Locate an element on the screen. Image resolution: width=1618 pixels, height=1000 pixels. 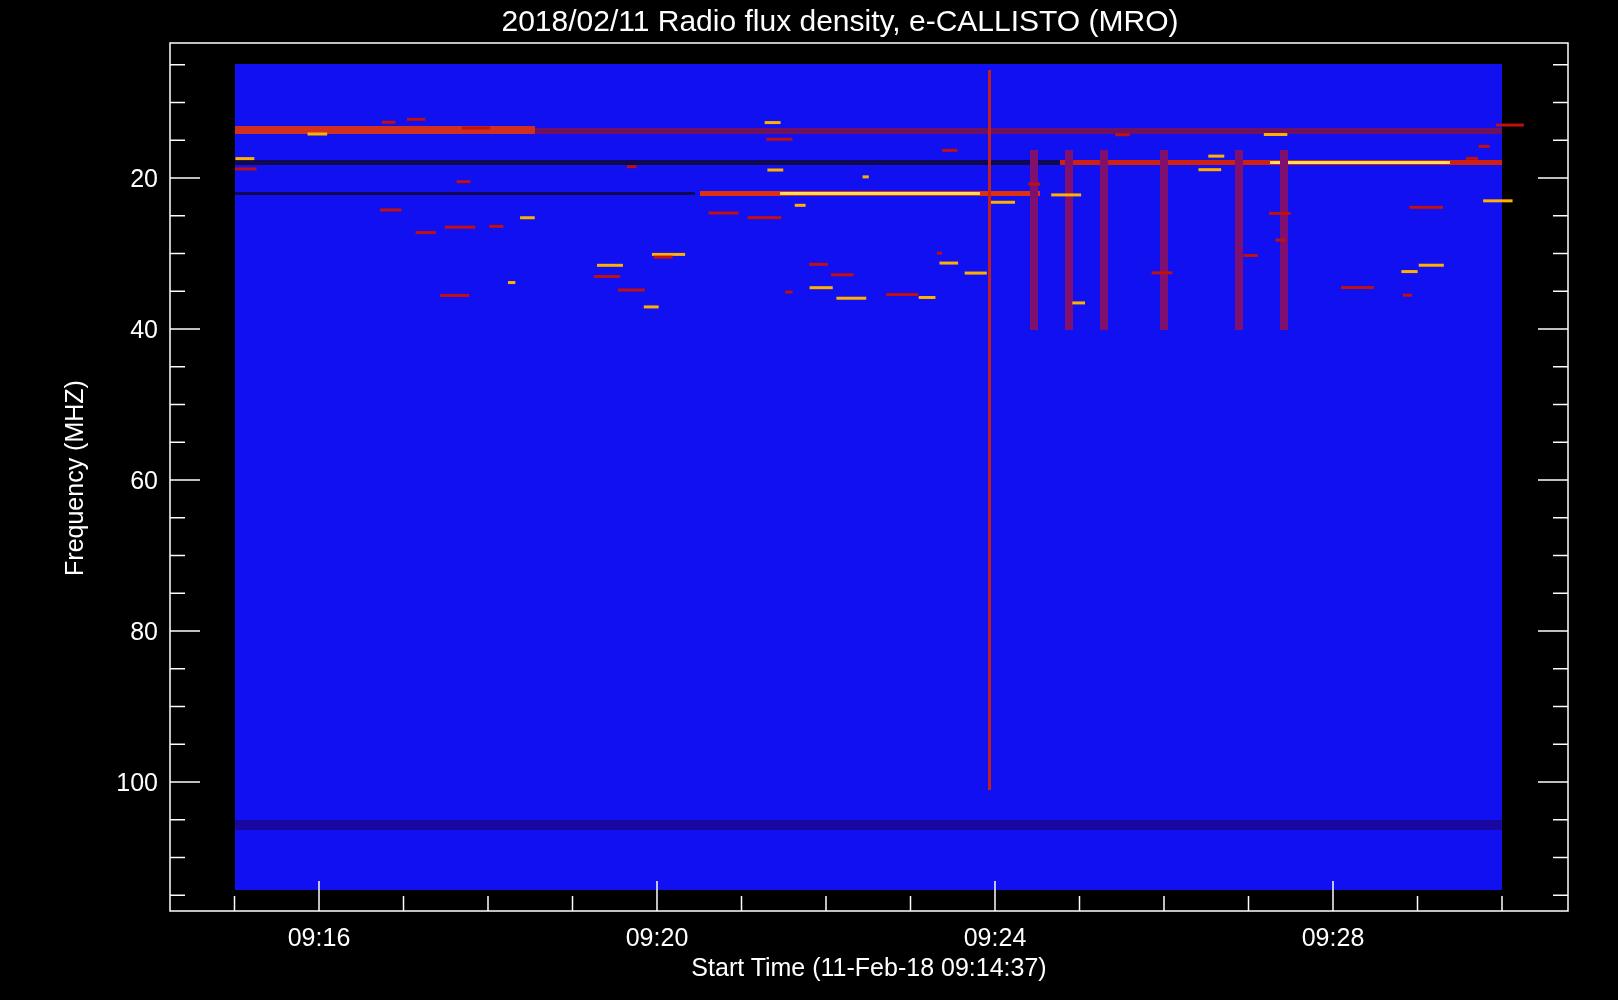
y-tick-label: 60 is located at coordinates (144, 480).